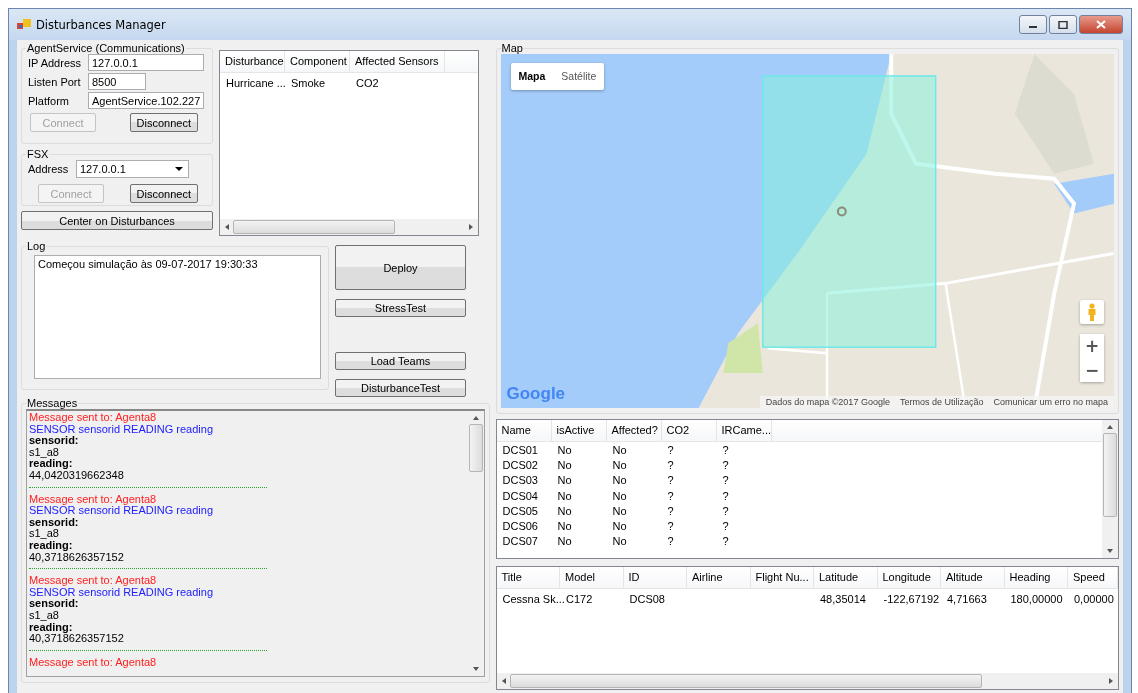  I want to click on table-cell-text: 4,71663, so click(967, 598).